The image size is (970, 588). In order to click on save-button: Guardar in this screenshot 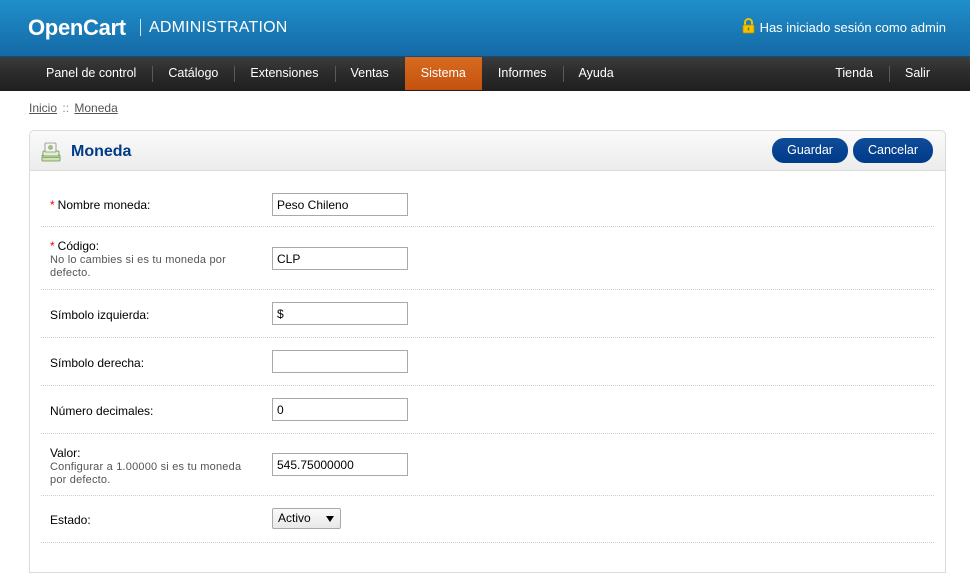, I will do `click(810, 150)`.